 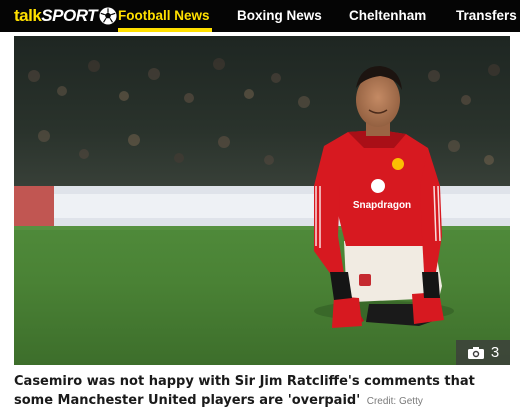 I want to click on gallery-count-badge: 3, so click(x=483, y=352).